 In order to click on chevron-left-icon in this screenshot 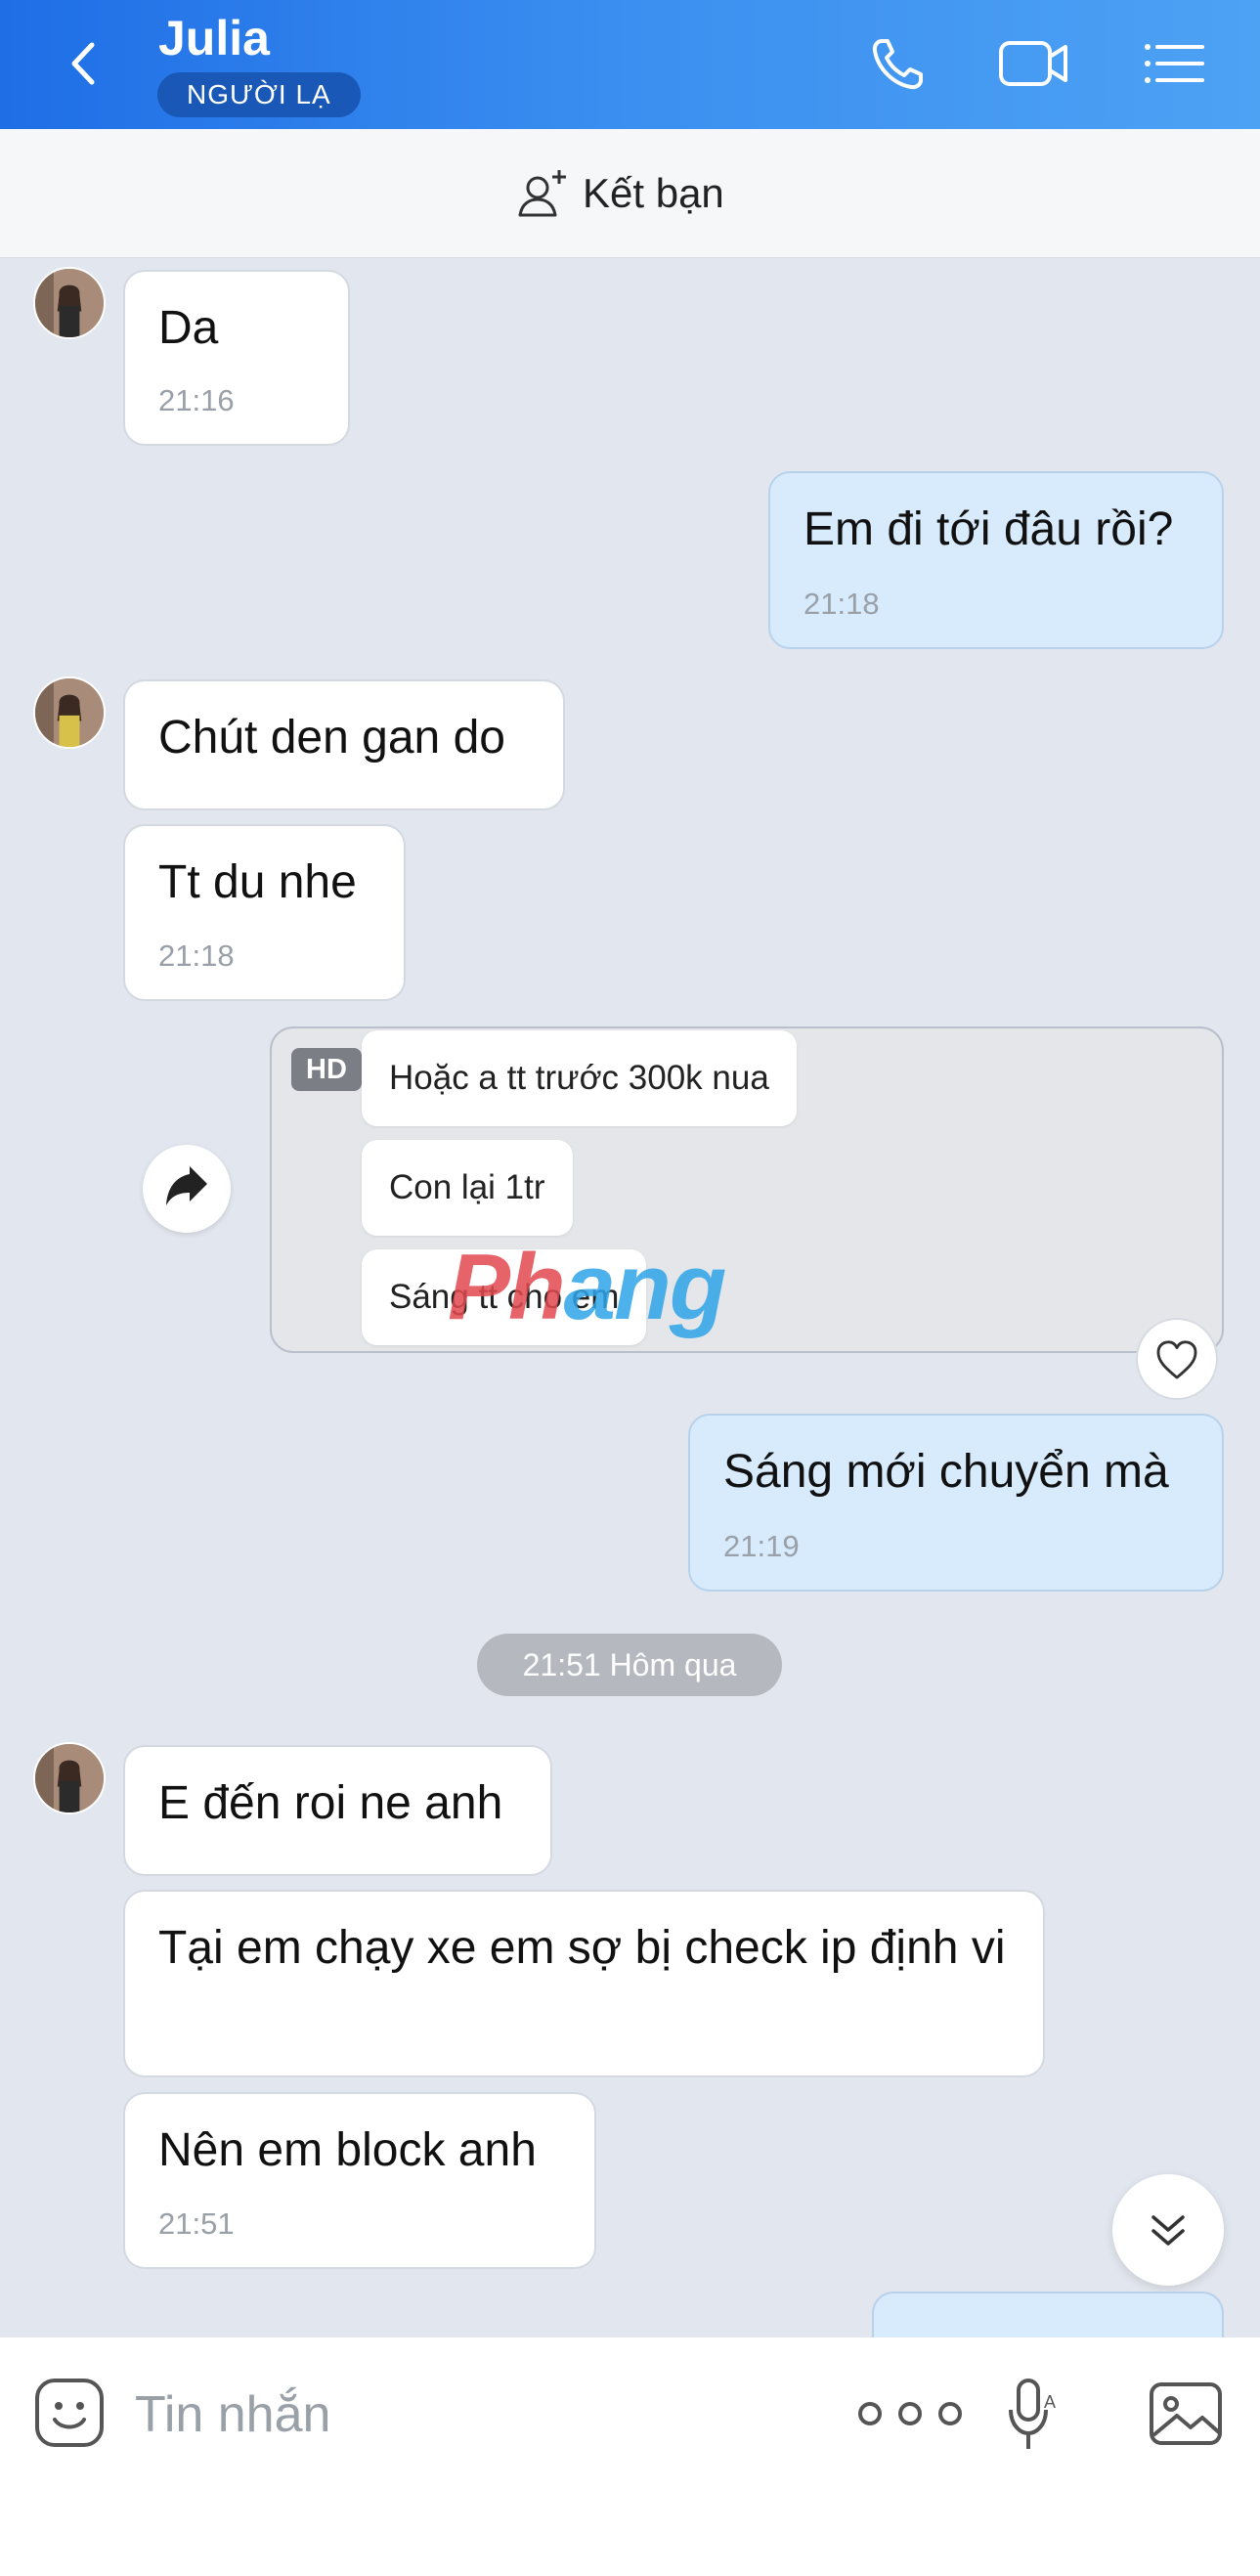, I will do `click(83, 63)`.